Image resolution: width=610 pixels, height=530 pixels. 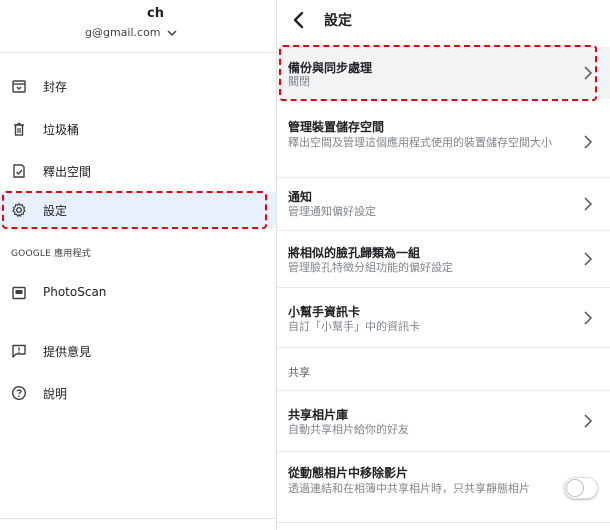 What do you see at coordinates (409, 488) in the screenshot?
I see `setting-subtitle: 透過連結和在相簿中共享相片時，只共享靜態相片` at bounding box center [409, 488].